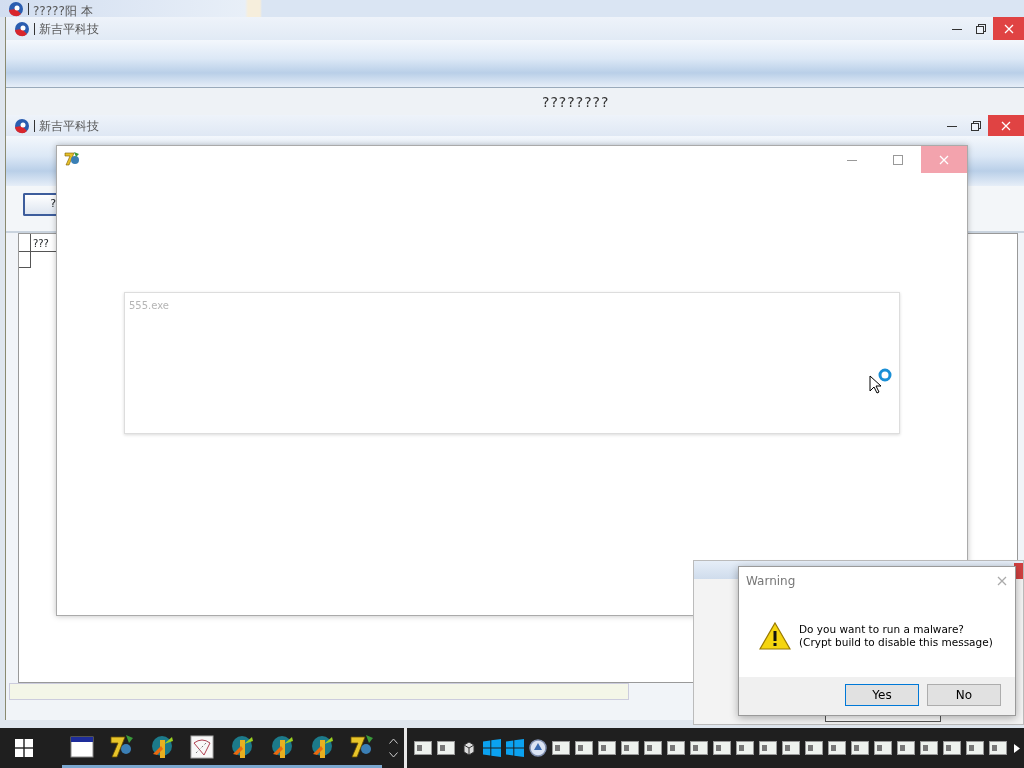 The image size is (1024, 768). Describe the element at coordinates (468, 748) in the screenshot. I see `cube-icon` at that location.